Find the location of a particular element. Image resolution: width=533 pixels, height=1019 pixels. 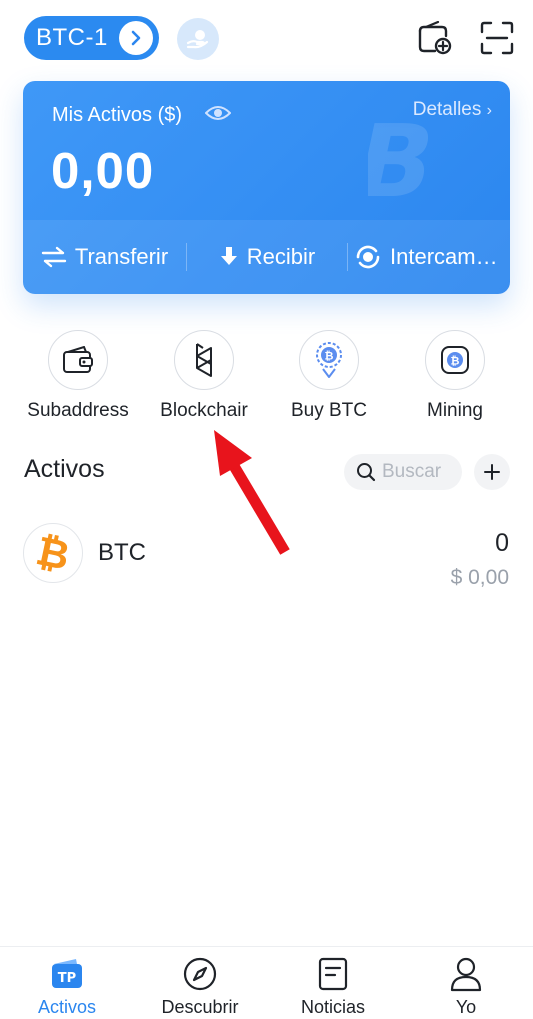

eye-icon is located at coordinates (218, 115).